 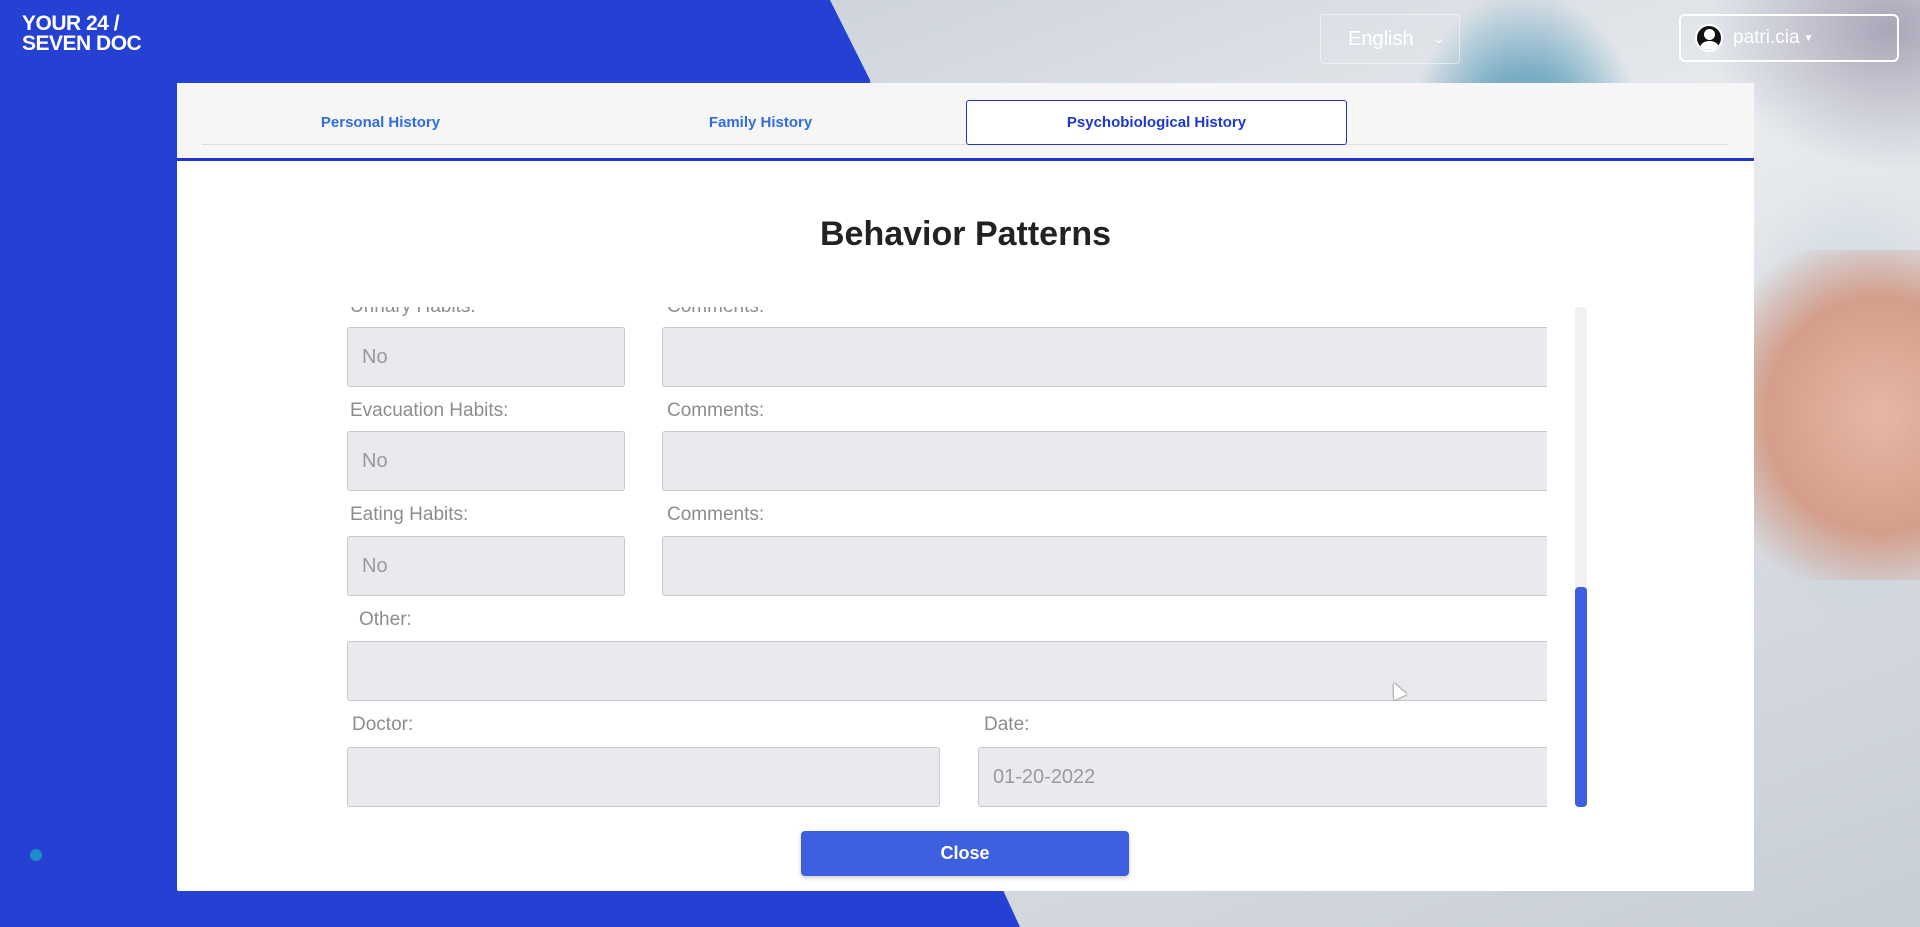 What do you see at coordinates (965, 234) in the screenshot?
I see `section-title: Behavior Patterns` at bounding box center [965, 234].